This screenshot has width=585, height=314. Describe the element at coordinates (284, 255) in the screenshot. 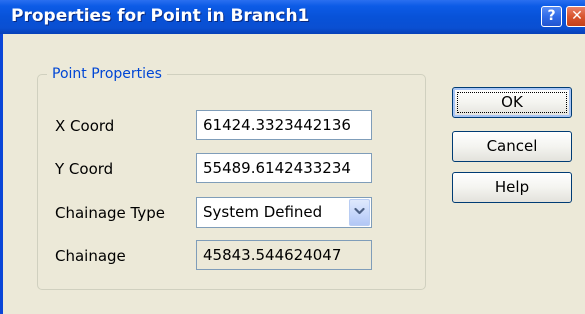

I see `chainage-field` at that location.